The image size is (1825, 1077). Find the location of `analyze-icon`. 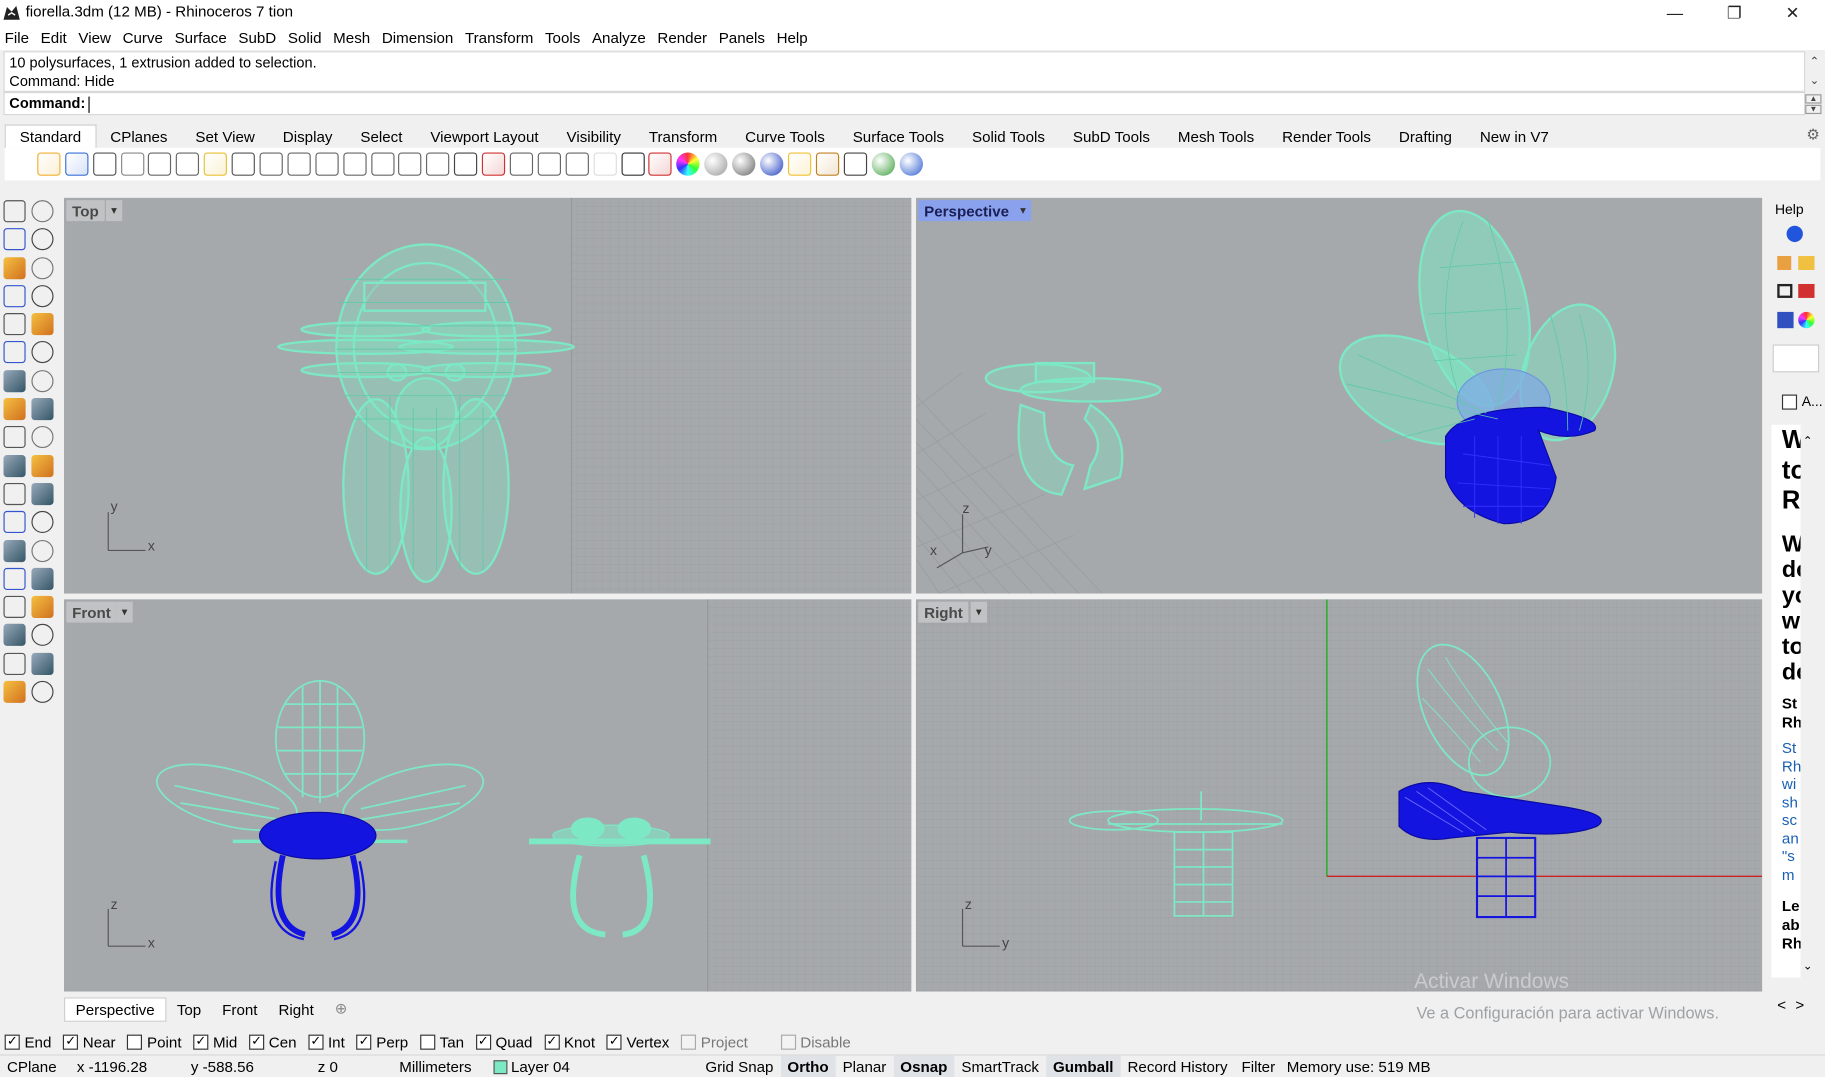

analyze-icon is located at coordinates (14, 607).